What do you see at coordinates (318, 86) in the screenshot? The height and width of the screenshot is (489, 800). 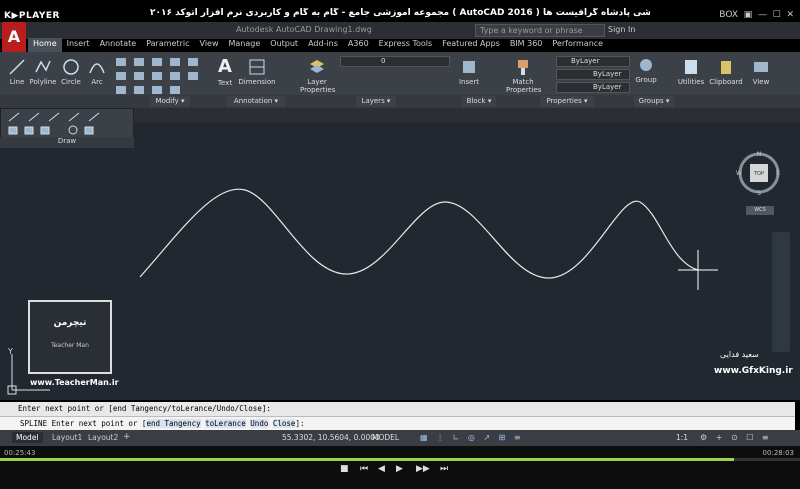 I see `layer-properties-label: Layer Properties` at bounding box center [318, 86].